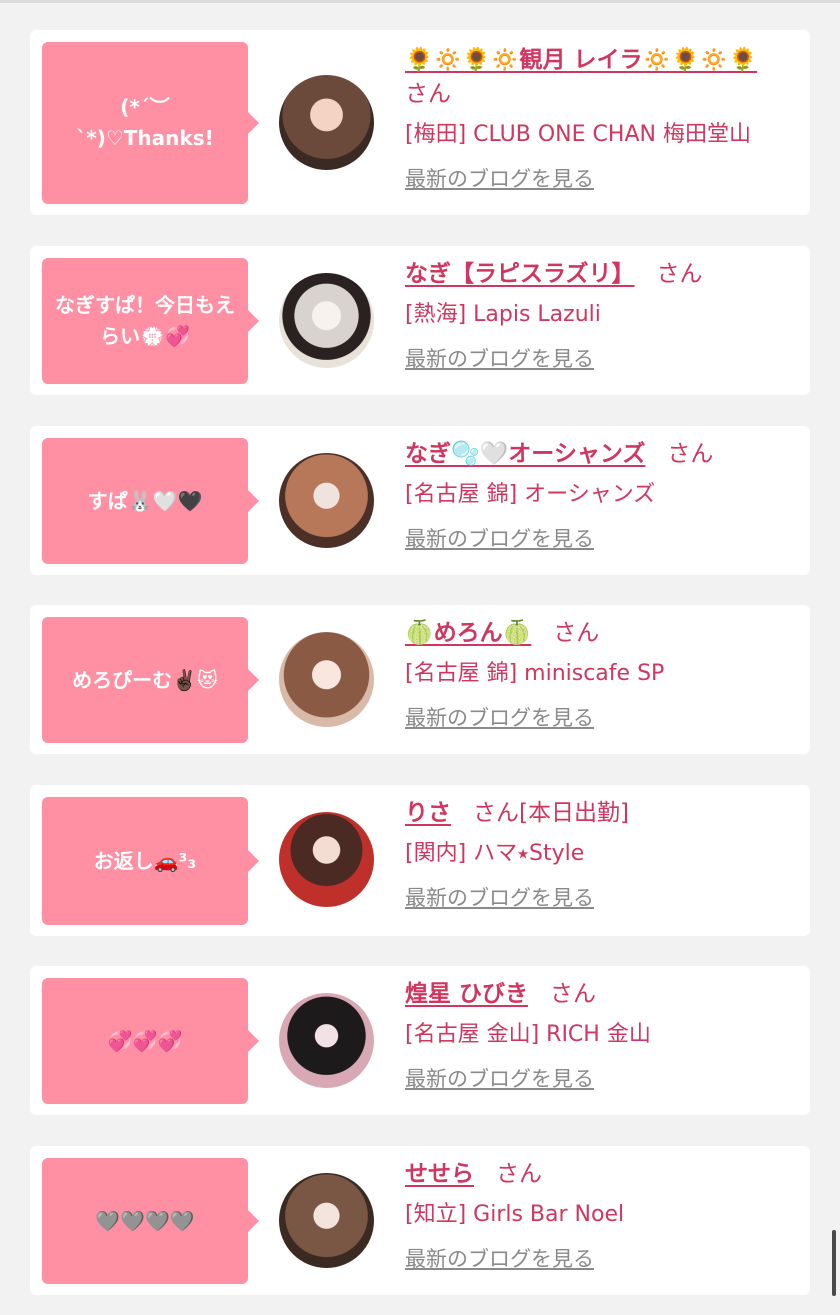 This screenshot has height=1315, width=840. What do you see at coordinates (466, 994) in the screenshot?
I see `cast-name-link: 煌星 ひびき` at bounding box center [466, 994].